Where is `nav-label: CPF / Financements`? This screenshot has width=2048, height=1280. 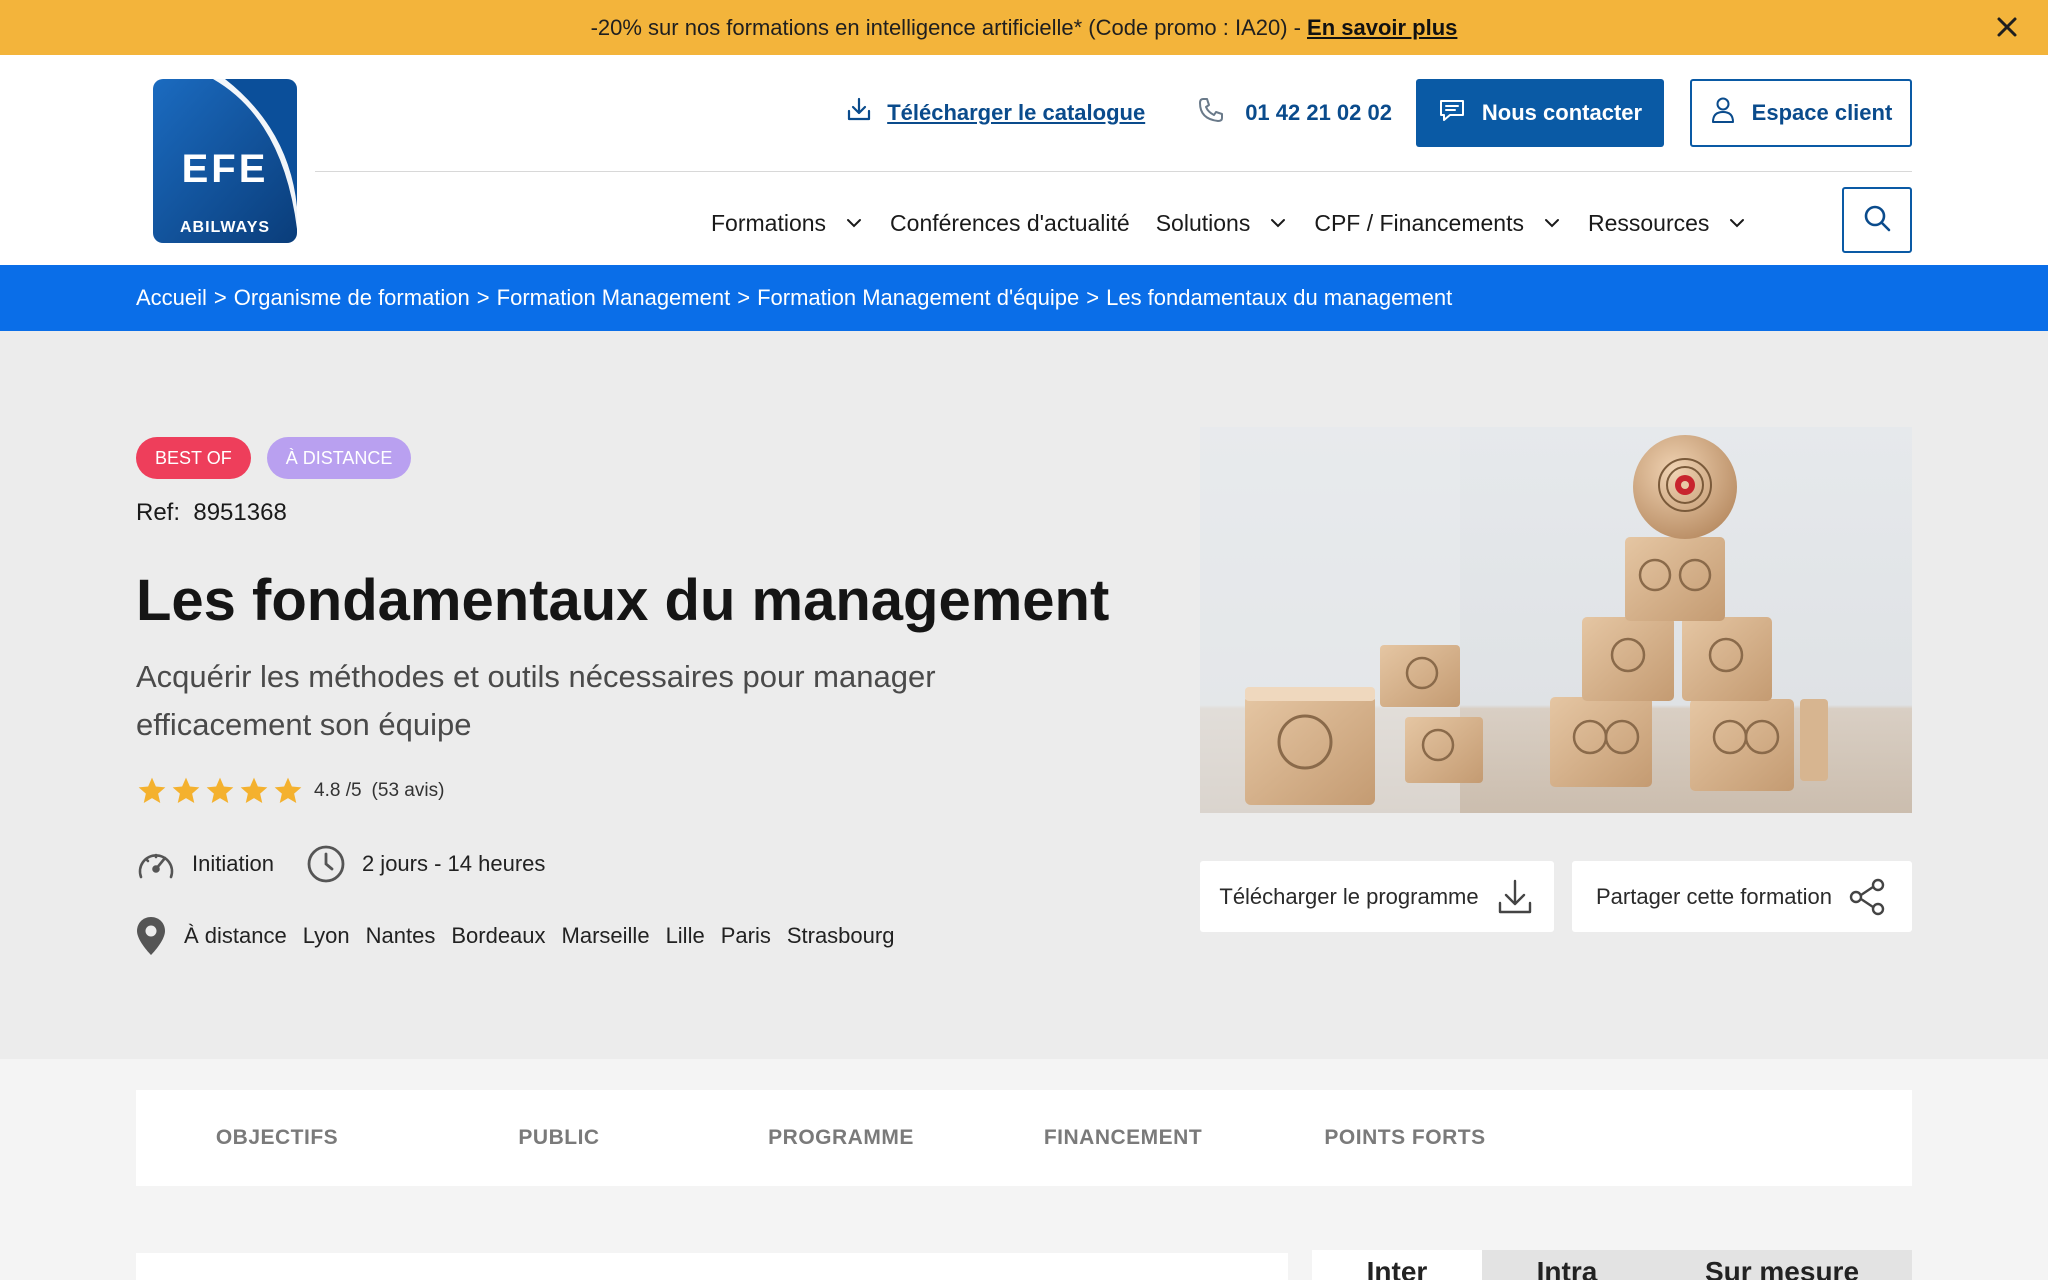
nav-label: CPF / Financements is located at coordinates (1419, 222).